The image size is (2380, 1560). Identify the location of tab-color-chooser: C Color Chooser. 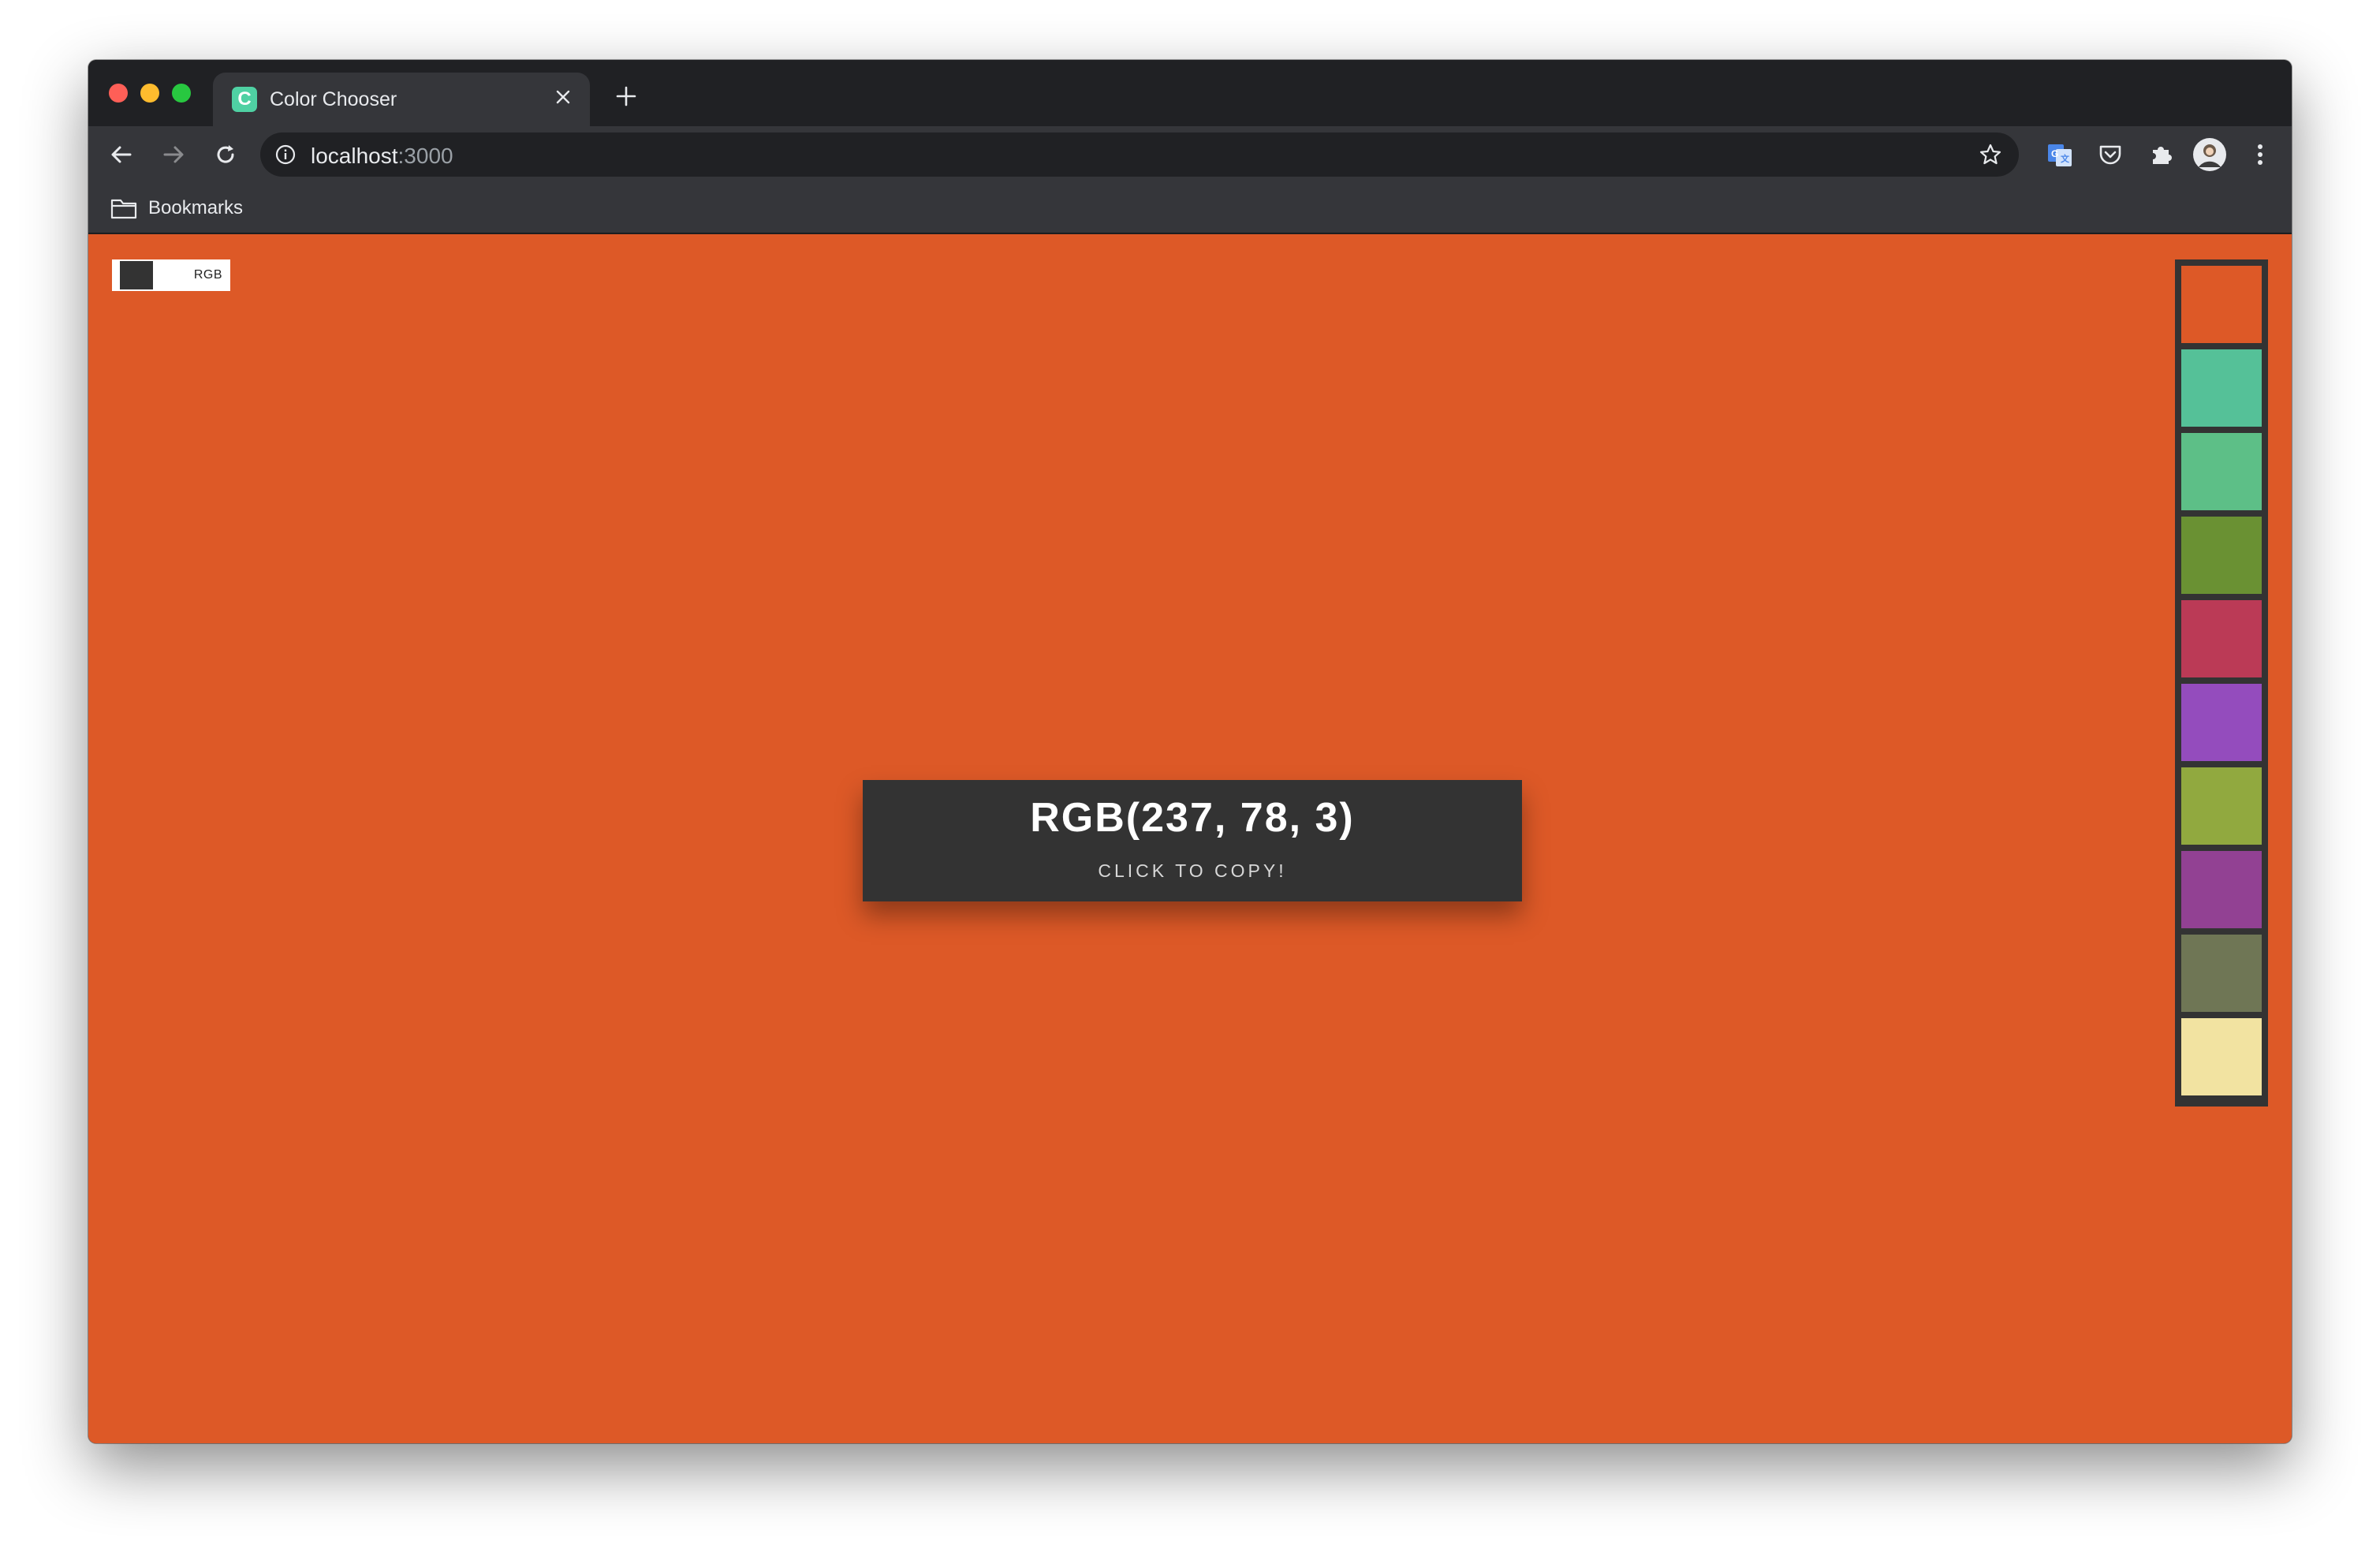
(401, 99).